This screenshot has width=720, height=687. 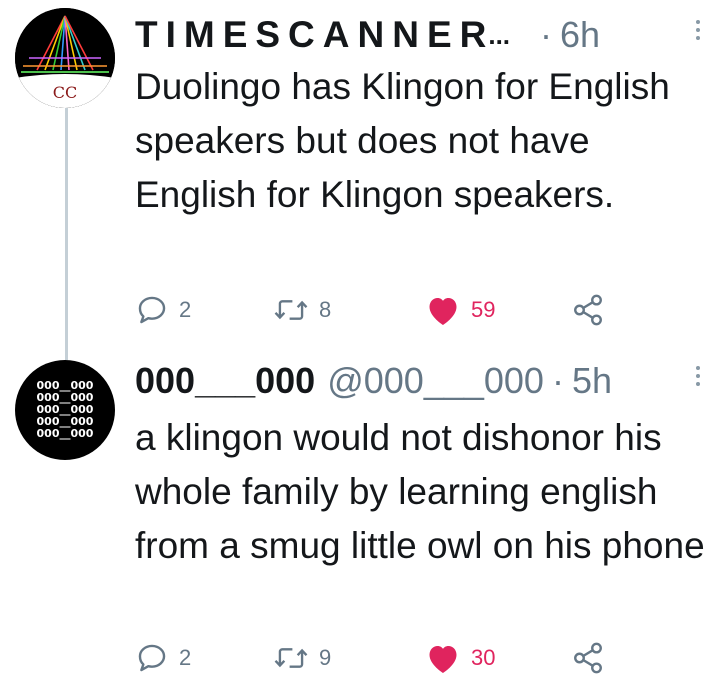 I want to click on user-handle: @000___000, so click(x=435, y=381).